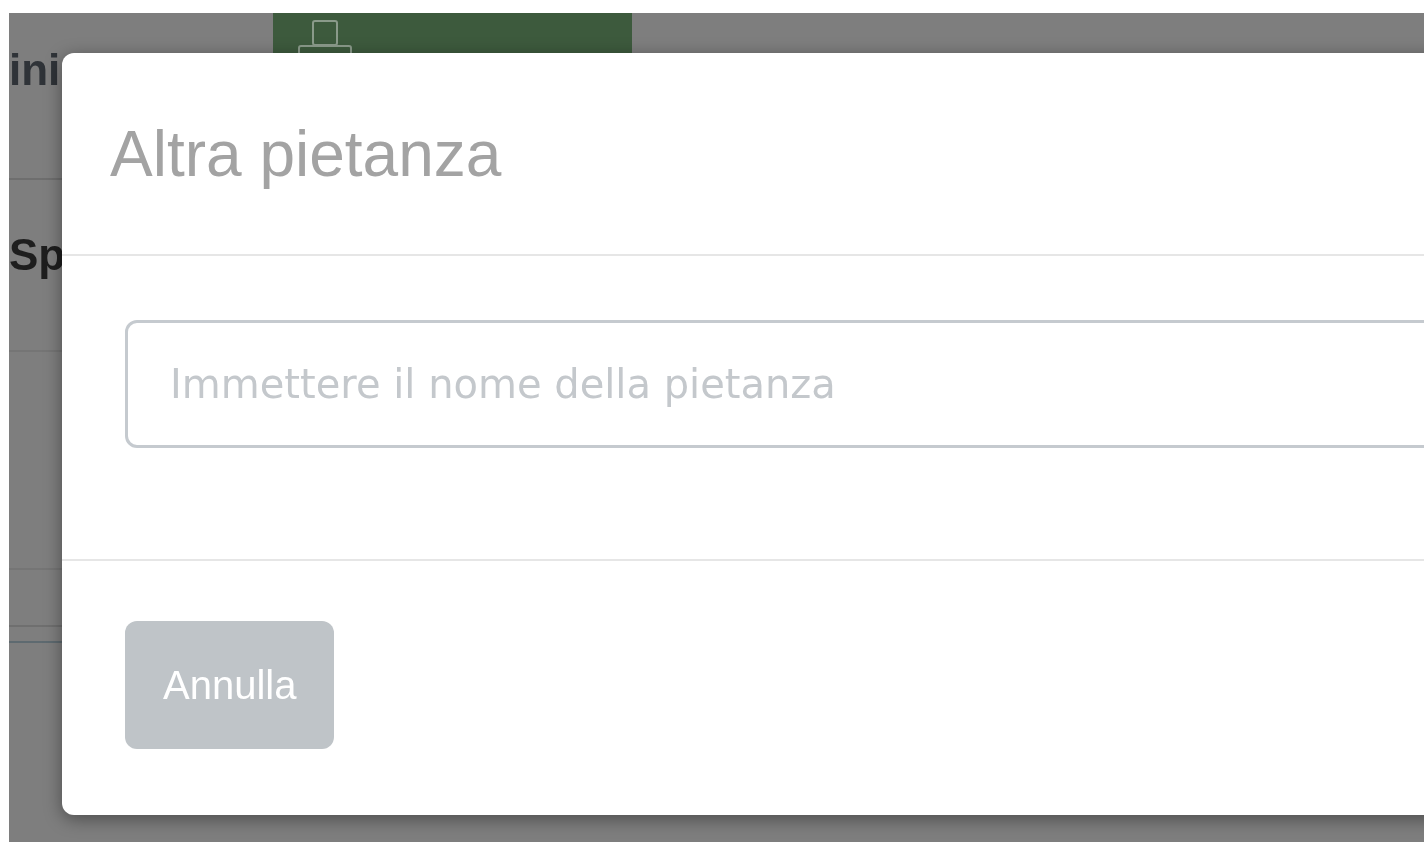 This screenshot has width=1424, height=842. Describe the element at coordinates (306, 153) in the screenshot. I see `dialog-title: Altra pietanza` at that location.